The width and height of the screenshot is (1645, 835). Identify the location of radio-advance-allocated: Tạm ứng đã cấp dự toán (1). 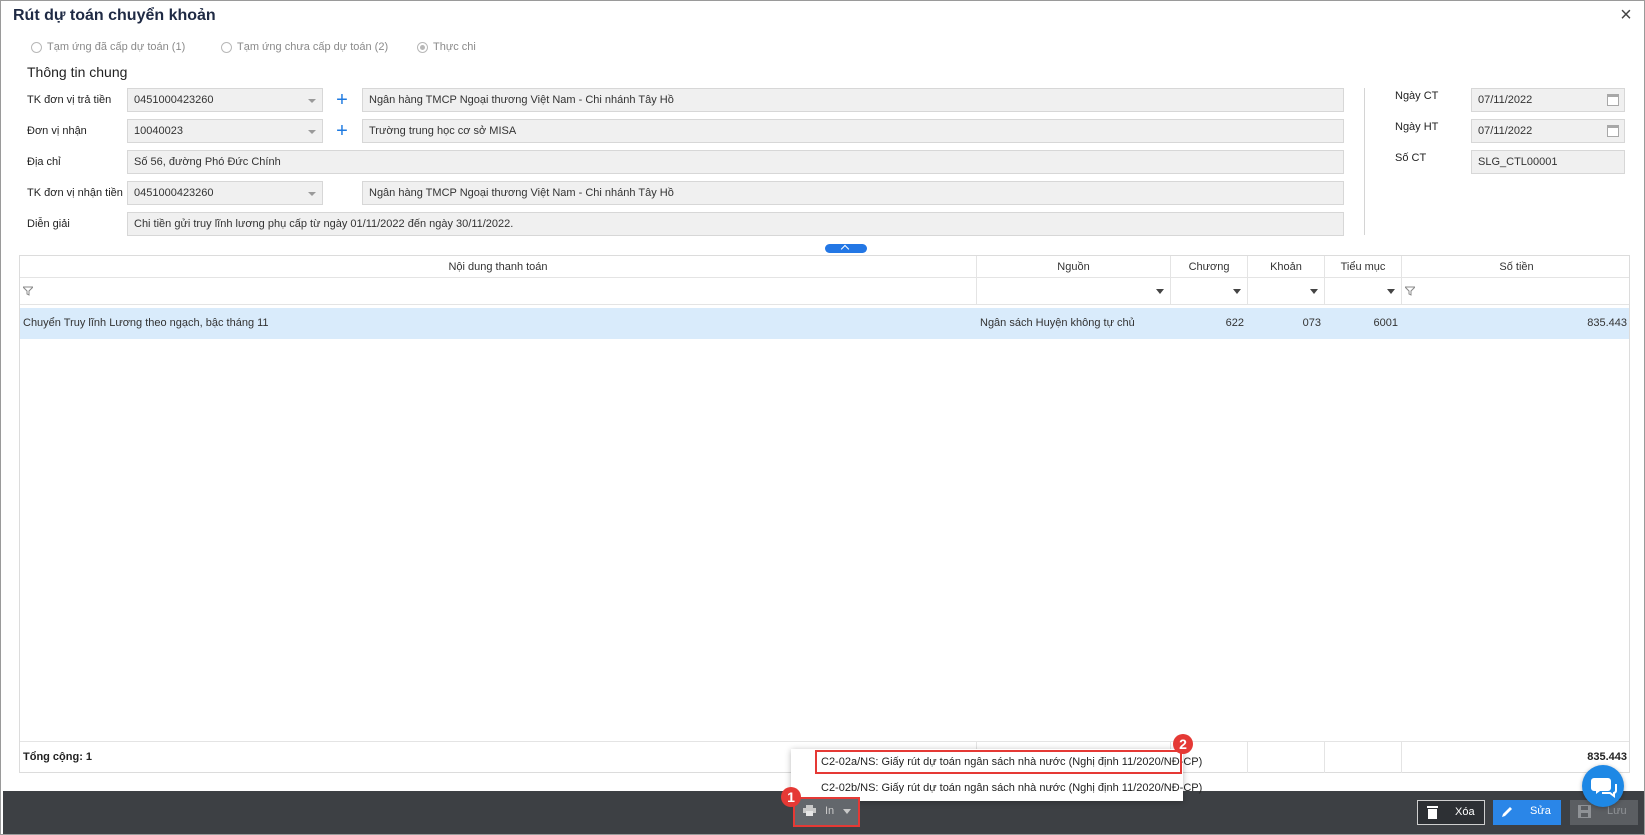
(108, 47).